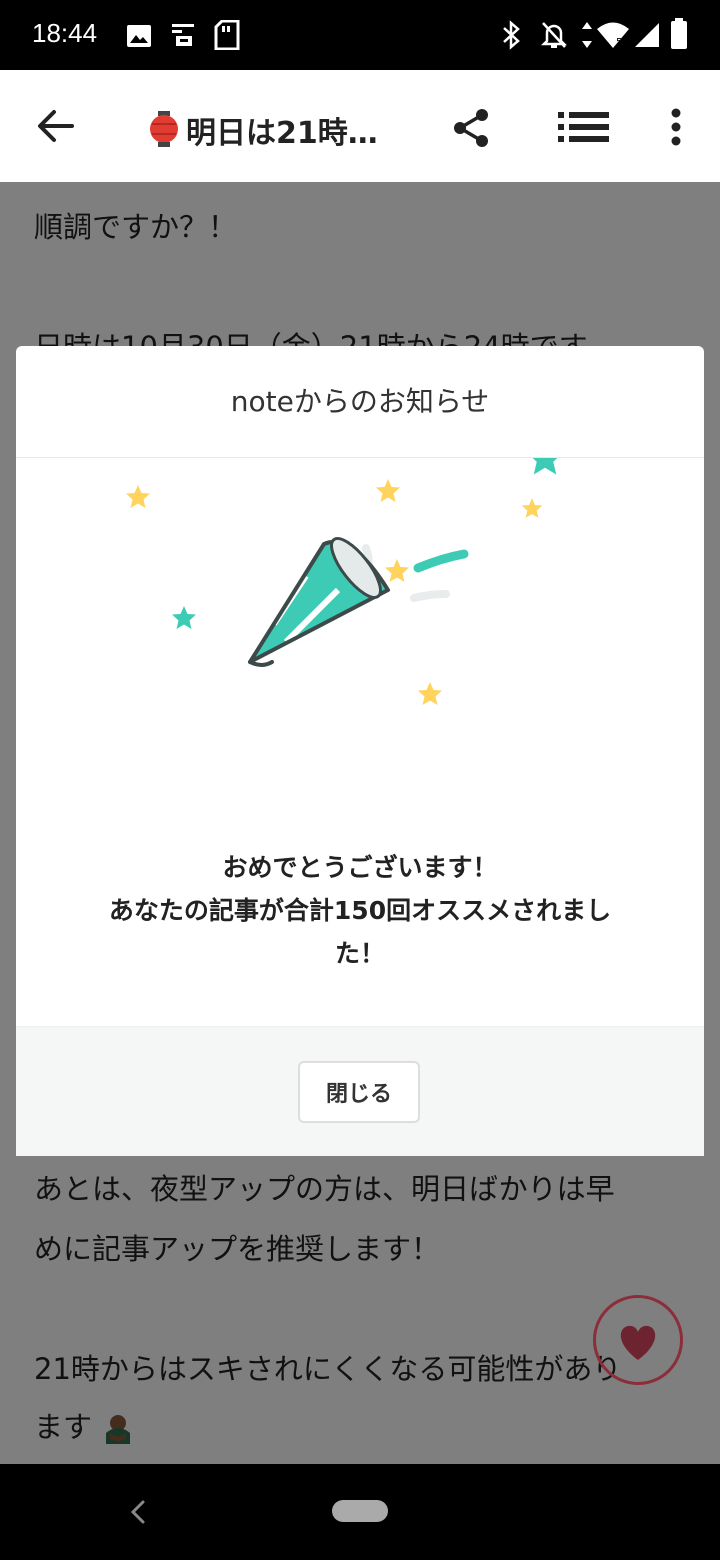  What do you see at coordinates (56, 126) in the screenshot?
I see `back-arrow-icon` at bounding box center [56, 126].